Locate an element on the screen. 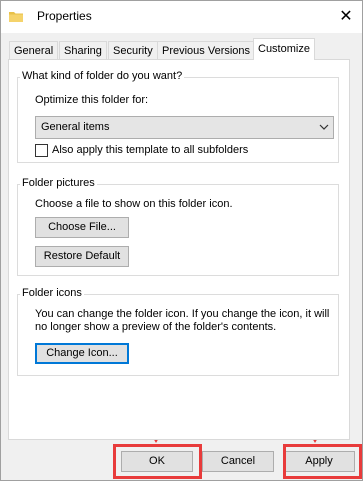  window-title: Properties is located at coordinates (64, 16).